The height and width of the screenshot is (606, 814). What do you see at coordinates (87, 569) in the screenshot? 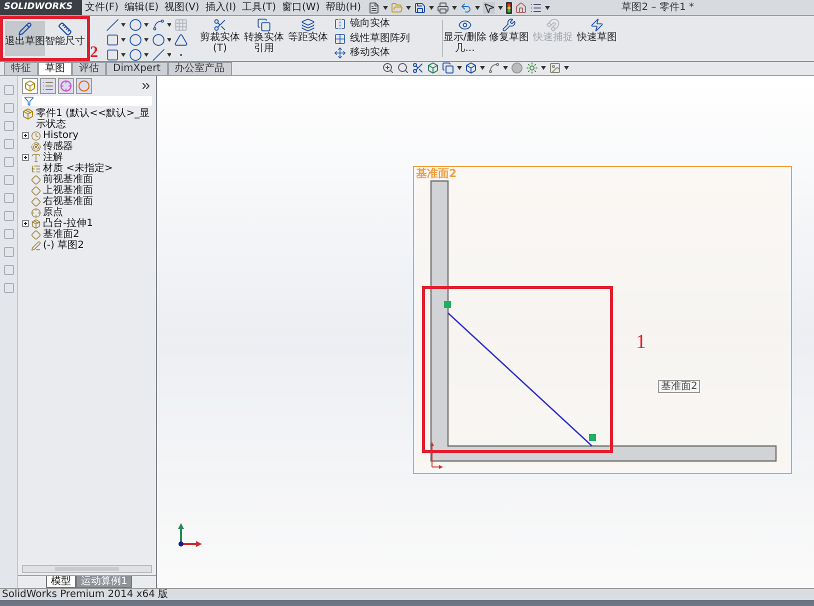
I see `scroll-bar` at bounding box center [87, 569].